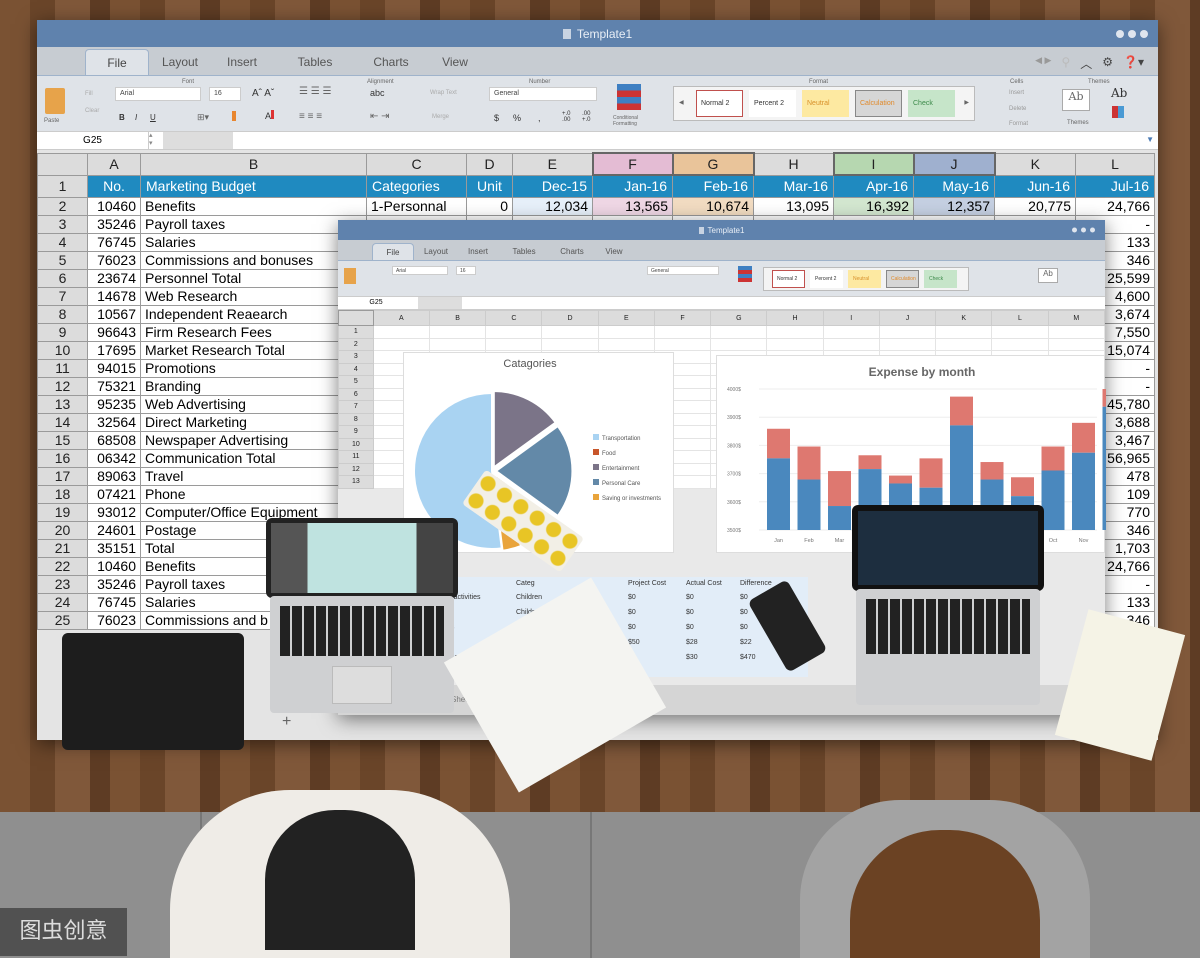  What do you see at coordinates (62, 494) in the screenshot?
I see `row-header: 18` at bounding box center [62, 494].